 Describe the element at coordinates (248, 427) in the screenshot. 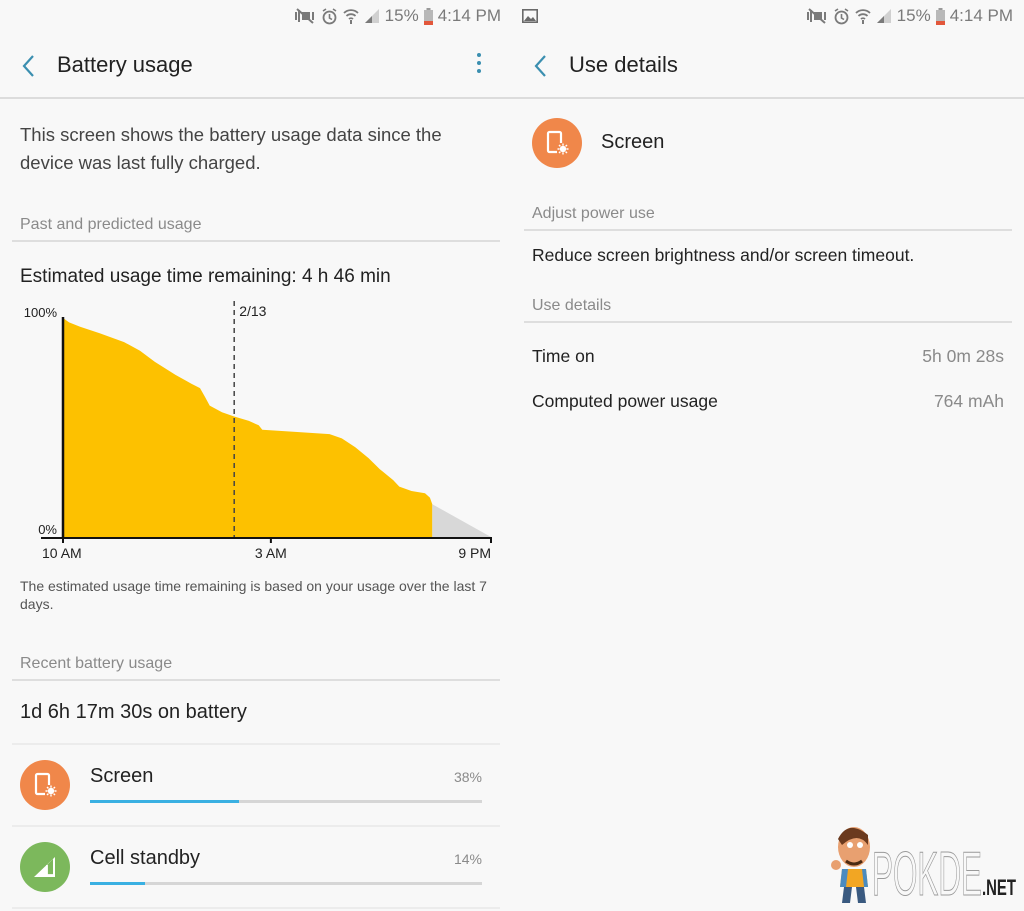

I see `past-usage-area` at that location.